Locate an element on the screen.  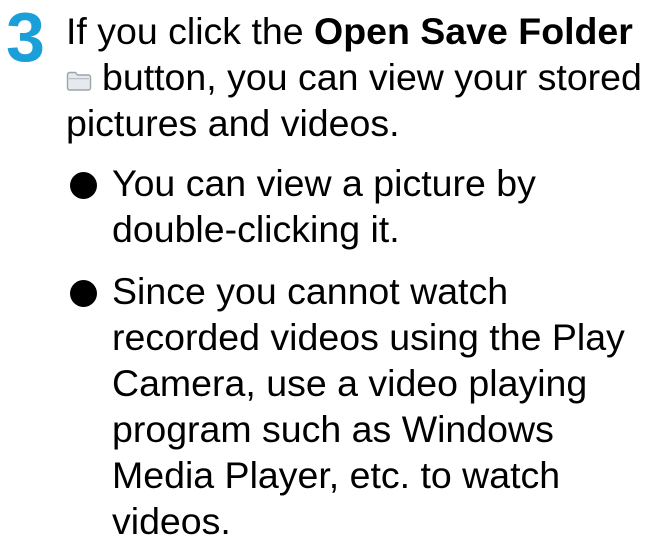
open-save-folder-label: Open Save Folder is located at coordinates (473, 31).